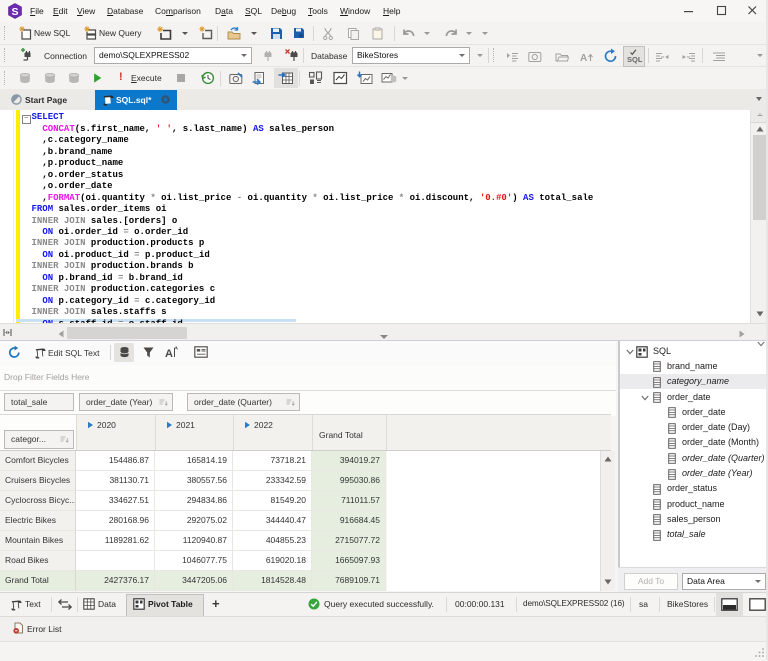 The image size is (768, 661). Describe the element at coordinates (14, 12) in the screenshot. I see `svg-text: S` at that location.